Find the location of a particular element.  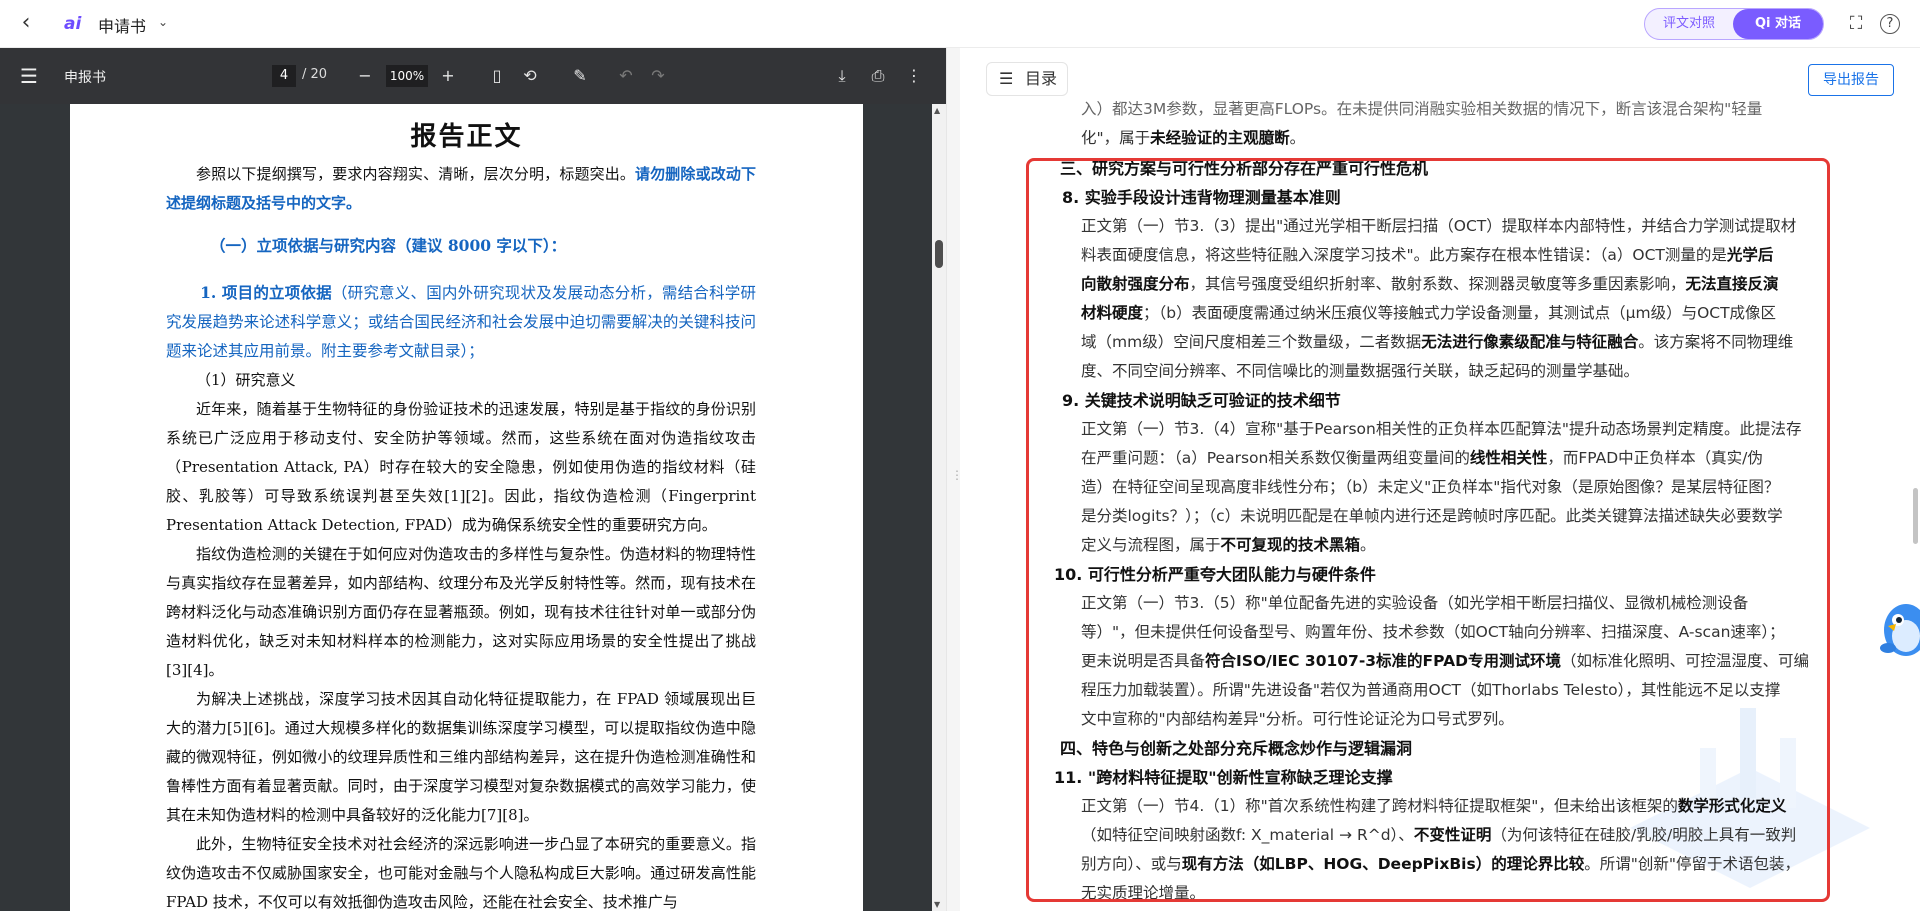

chat-mode-button: Qi 对话 is located at coordinates (1778, 24).